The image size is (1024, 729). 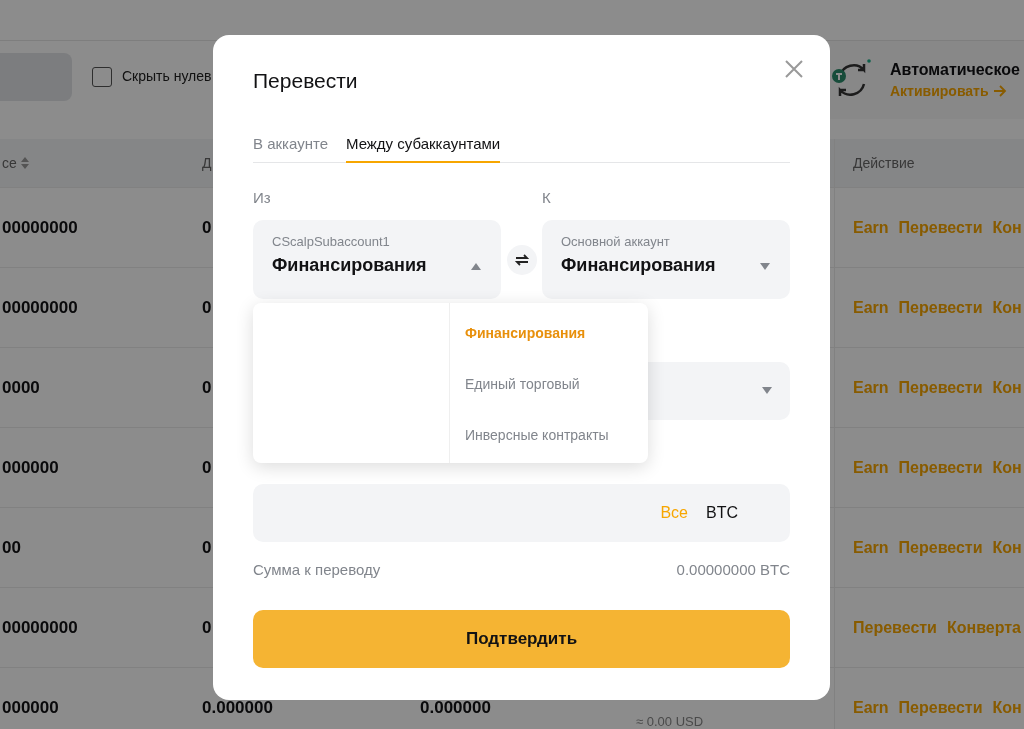 I want to click on account-select: CScalpSubaccount1 Финансирования, so click(x=377, y=259).